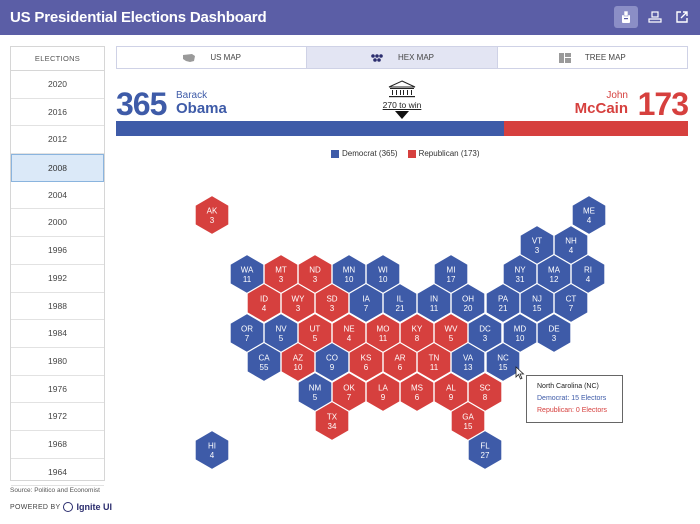  Describe the element at coordinates (264, 299) in the screenshot. I see `hex-state-label: ID` at that location.